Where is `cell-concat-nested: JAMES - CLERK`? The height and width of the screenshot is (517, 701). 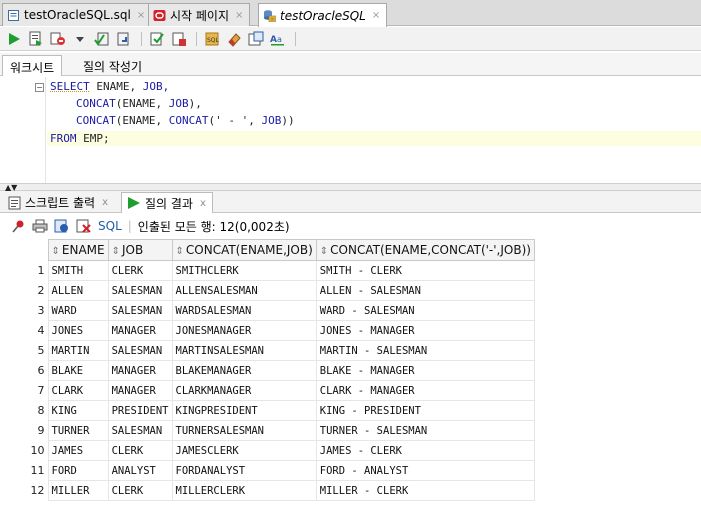
cell-concat-nested: JAMES - CLERK is located at coordinates (425, 450).